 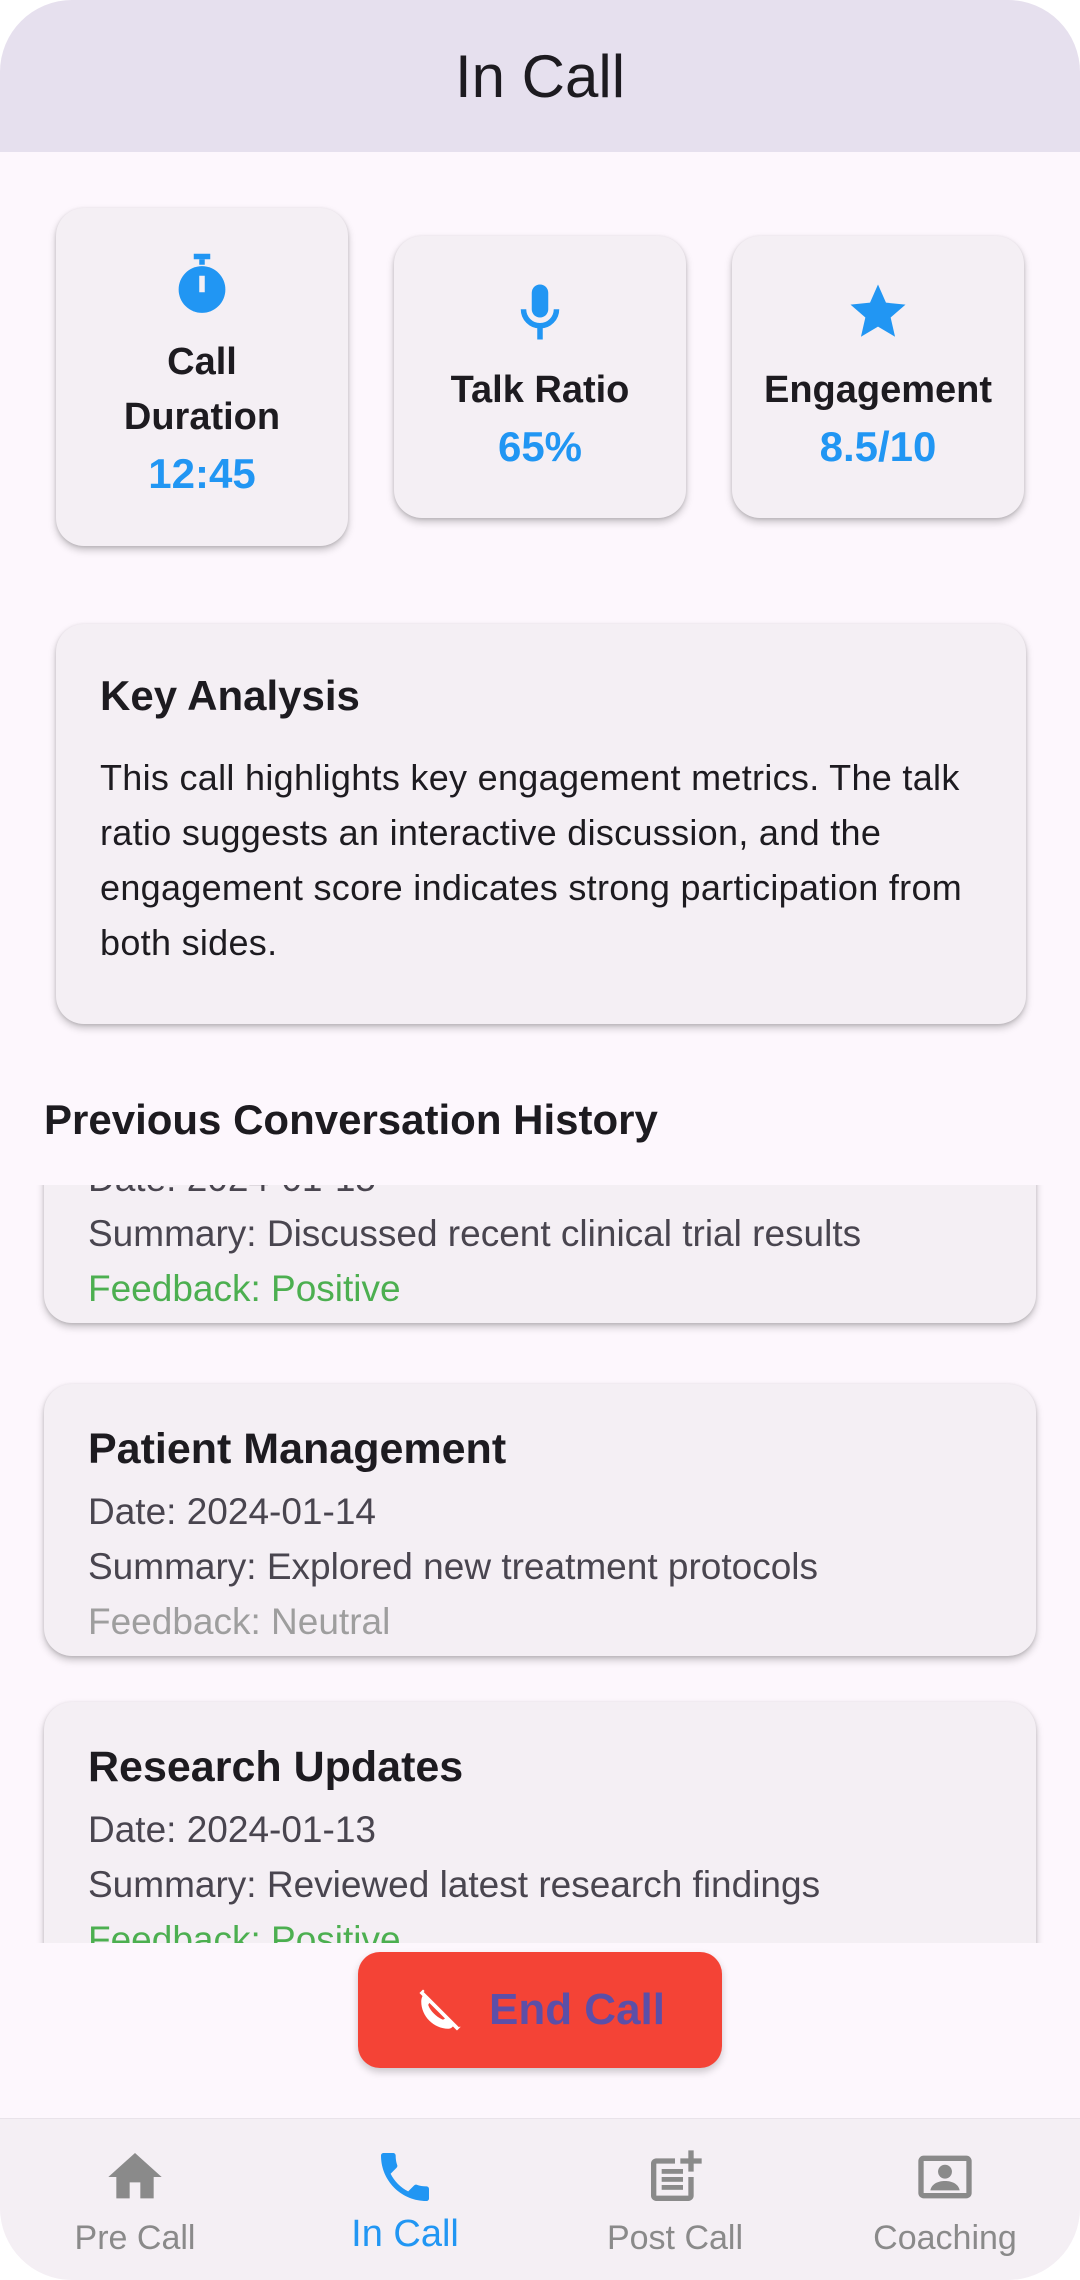 I want to click on metric-label: Call Duration, so click(x=202, y=389).